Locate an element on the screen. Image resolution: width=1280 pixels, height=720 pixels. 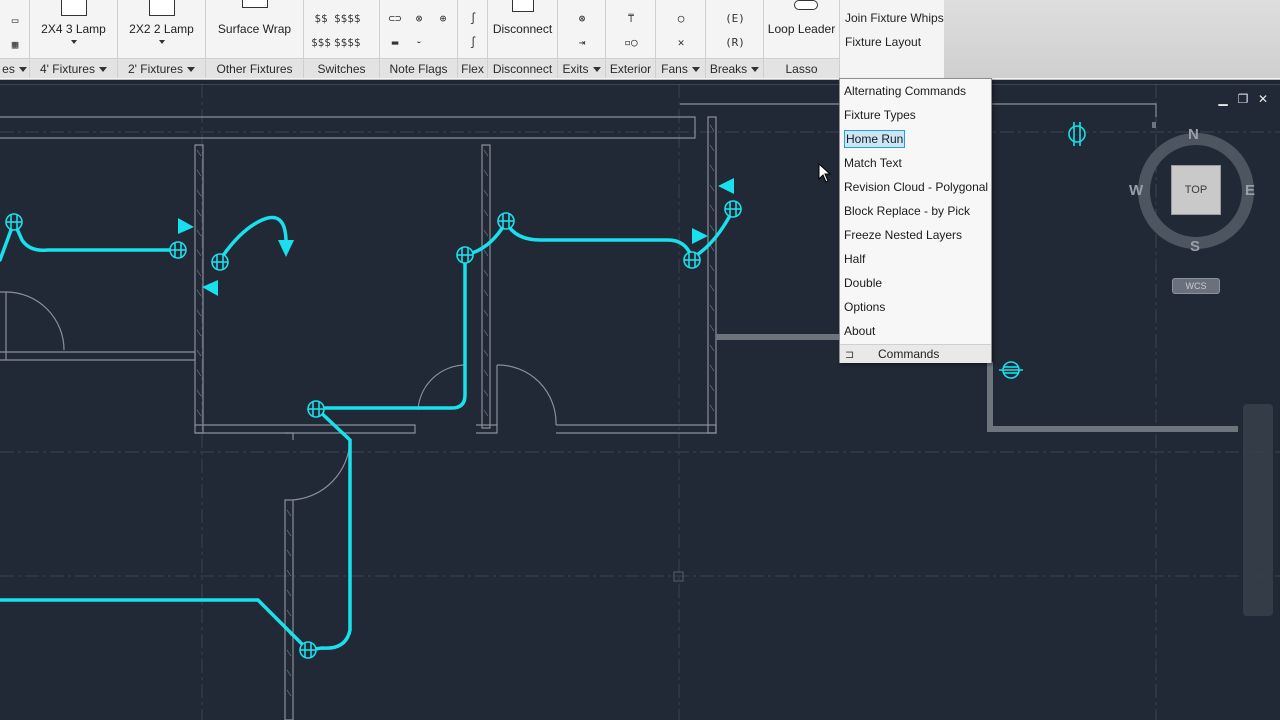
panel-lasso: Loop Leader Lasso is located at coordinates (802, 39).